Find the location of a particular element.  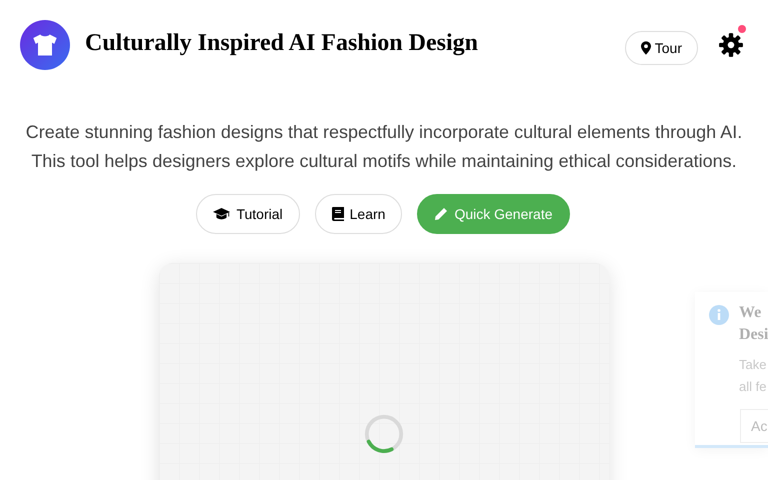

toast-title: We Desi is located at coordinates (753, 324).